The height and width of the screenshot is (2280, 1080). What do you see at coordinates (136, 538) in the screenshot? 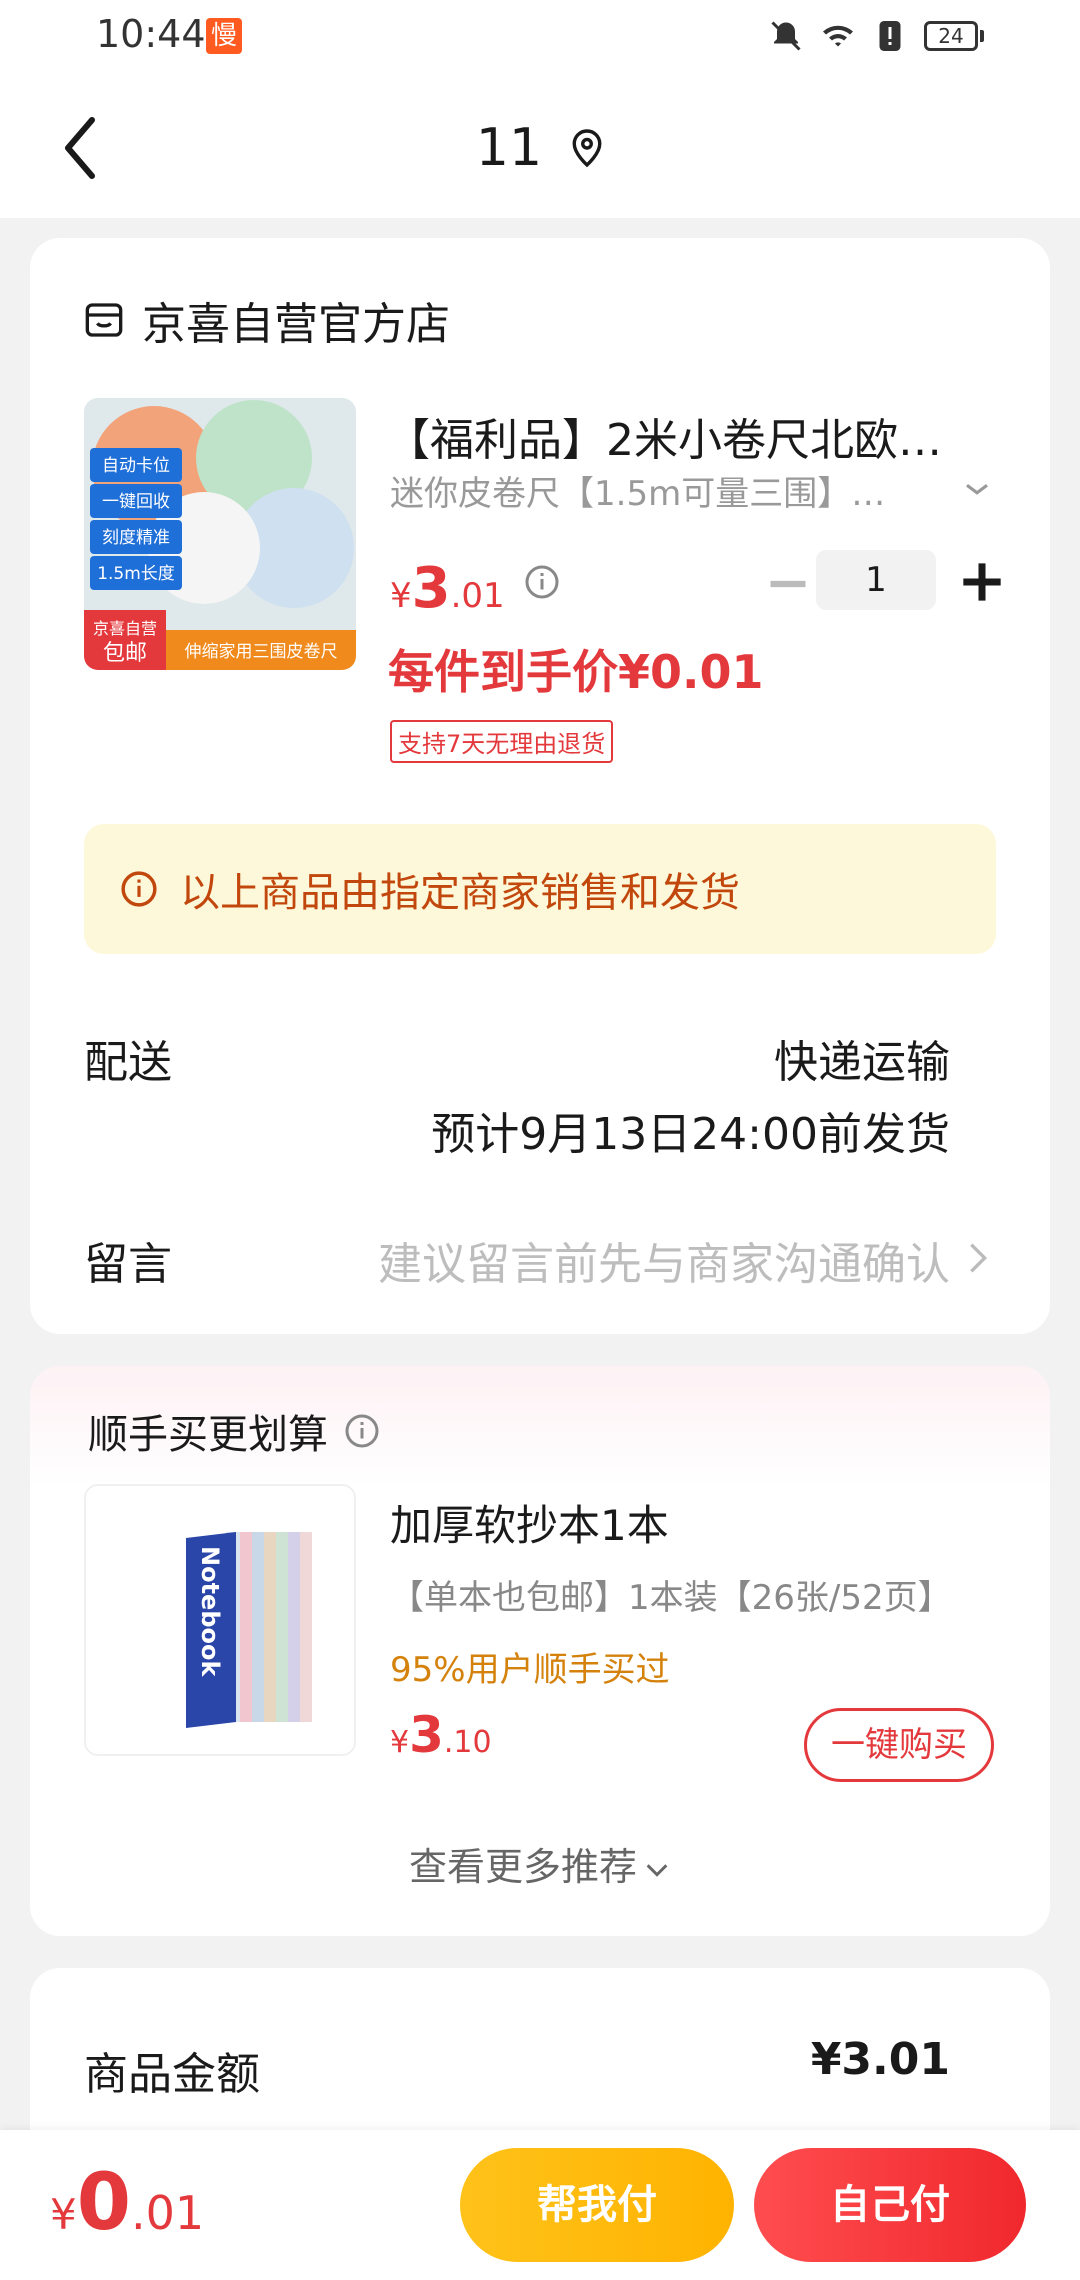
I see `image-tag-3: 刻度精准` at bounding box center [136, 538].